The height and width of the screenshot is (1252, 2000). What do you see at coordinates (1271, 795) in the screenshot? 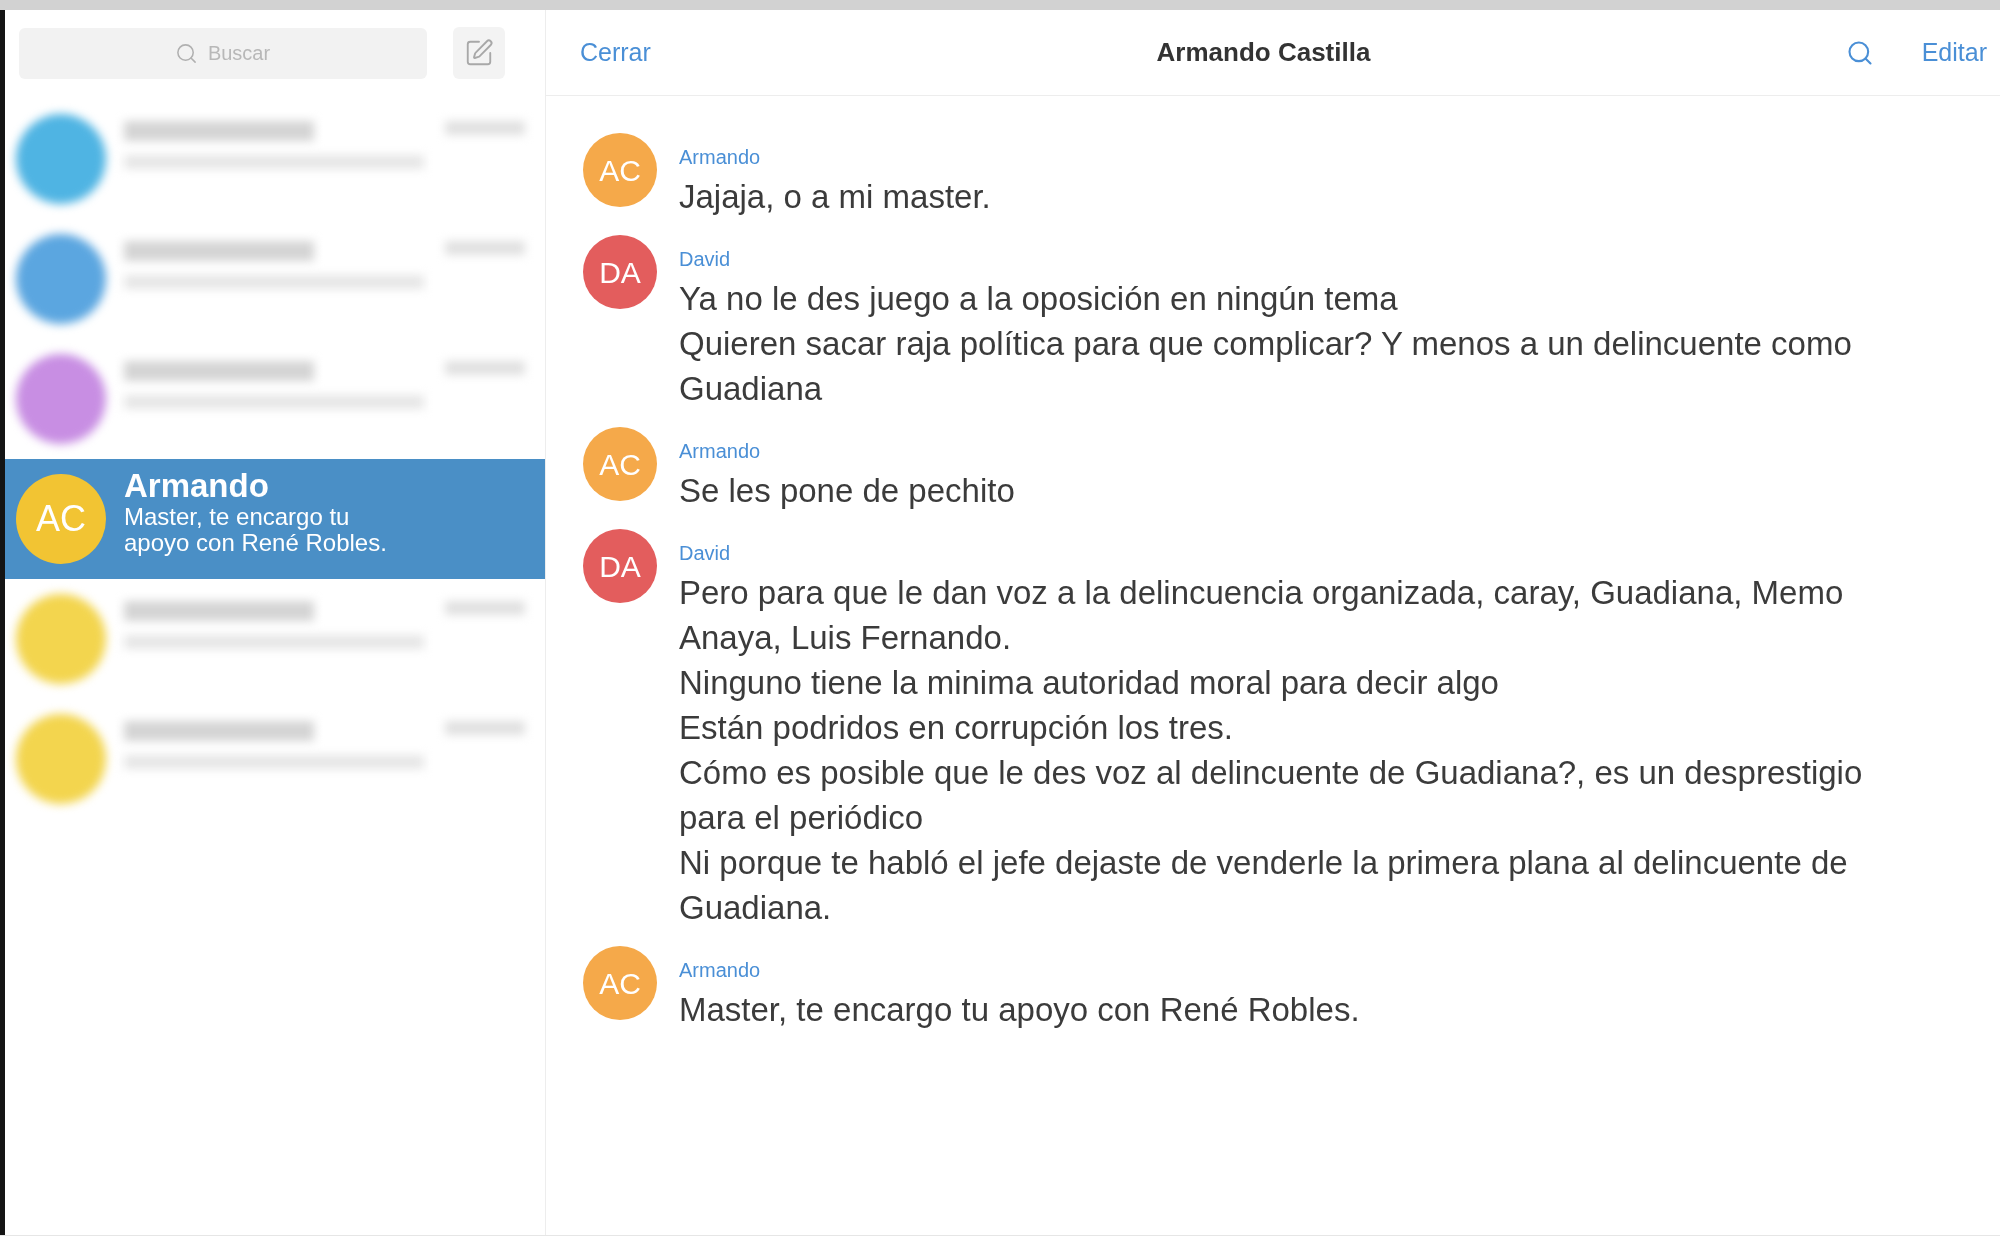
I see `message-text: Cómo es posible que le des voz al delincuente de Guadiana?, es un desprestigio para el periódico` at bounding box center [1271, 795].